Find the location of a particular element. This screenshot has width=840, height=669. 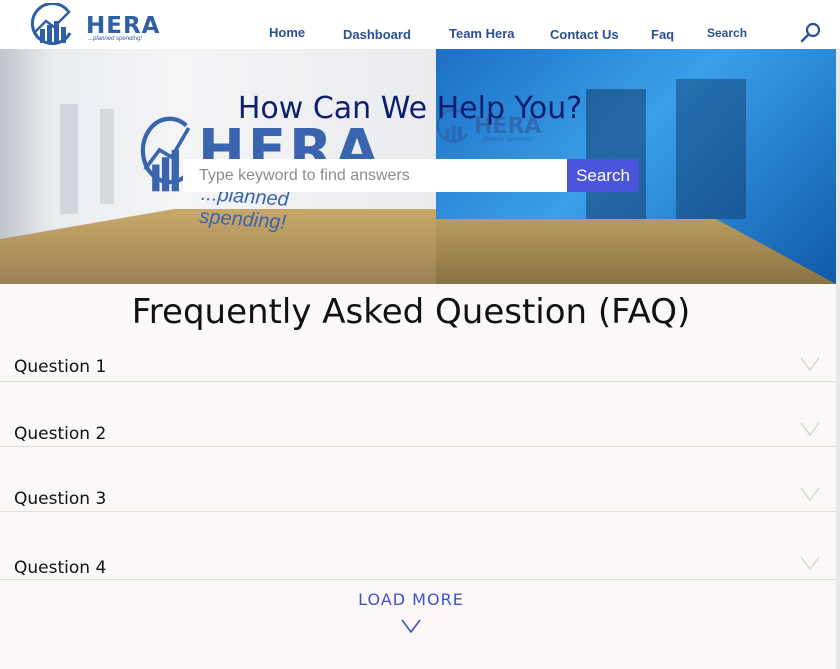

logo-chart-icon is located at coordinates (51, 24).